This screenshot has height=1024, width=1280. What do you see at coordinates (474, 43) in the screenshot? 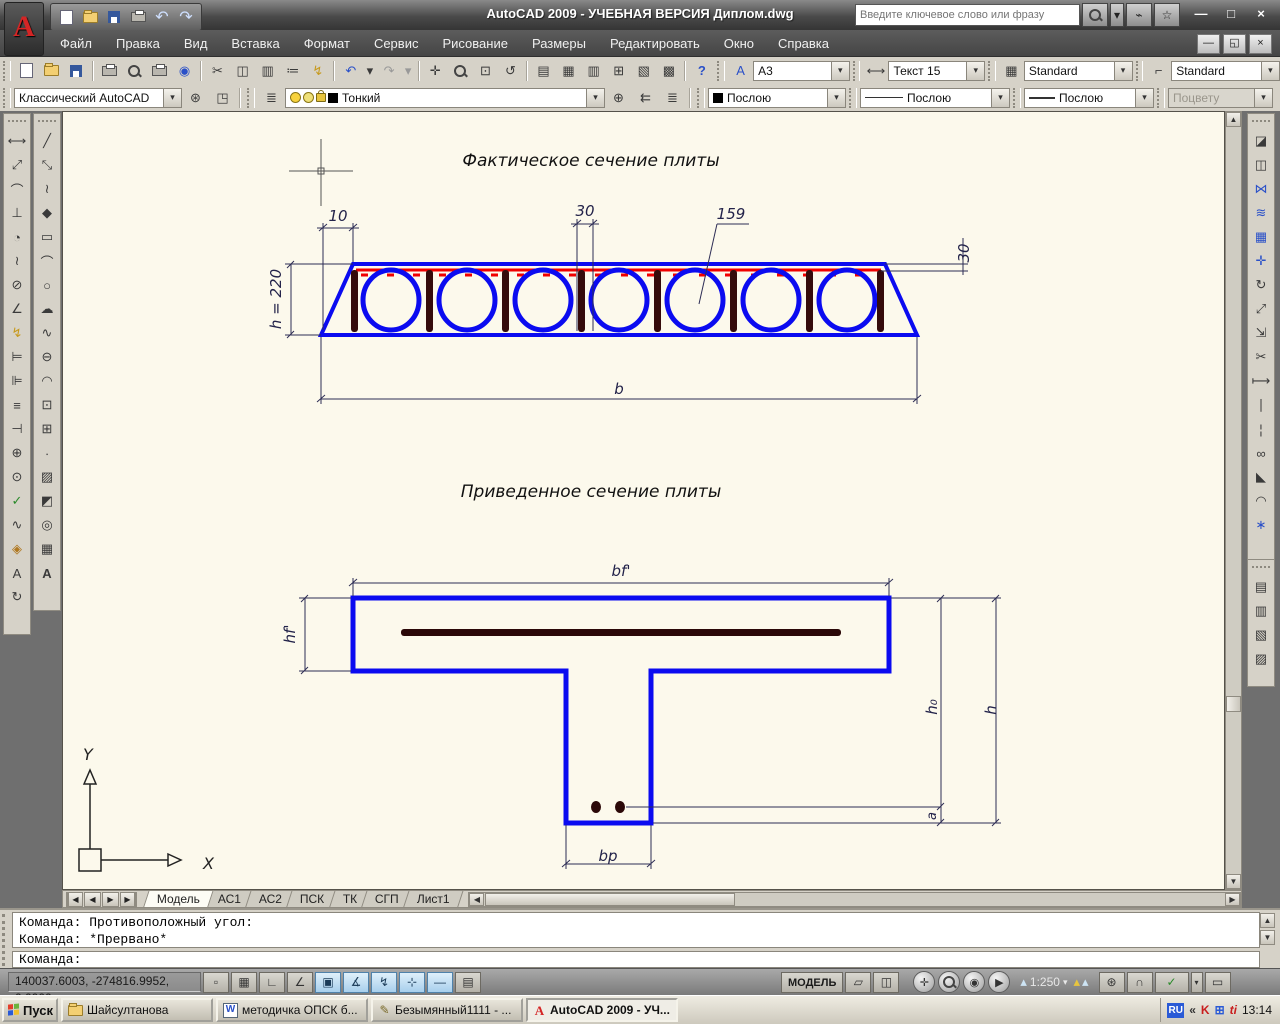
I see `menu-draw: Рисование` at bounding box center [474, 43].